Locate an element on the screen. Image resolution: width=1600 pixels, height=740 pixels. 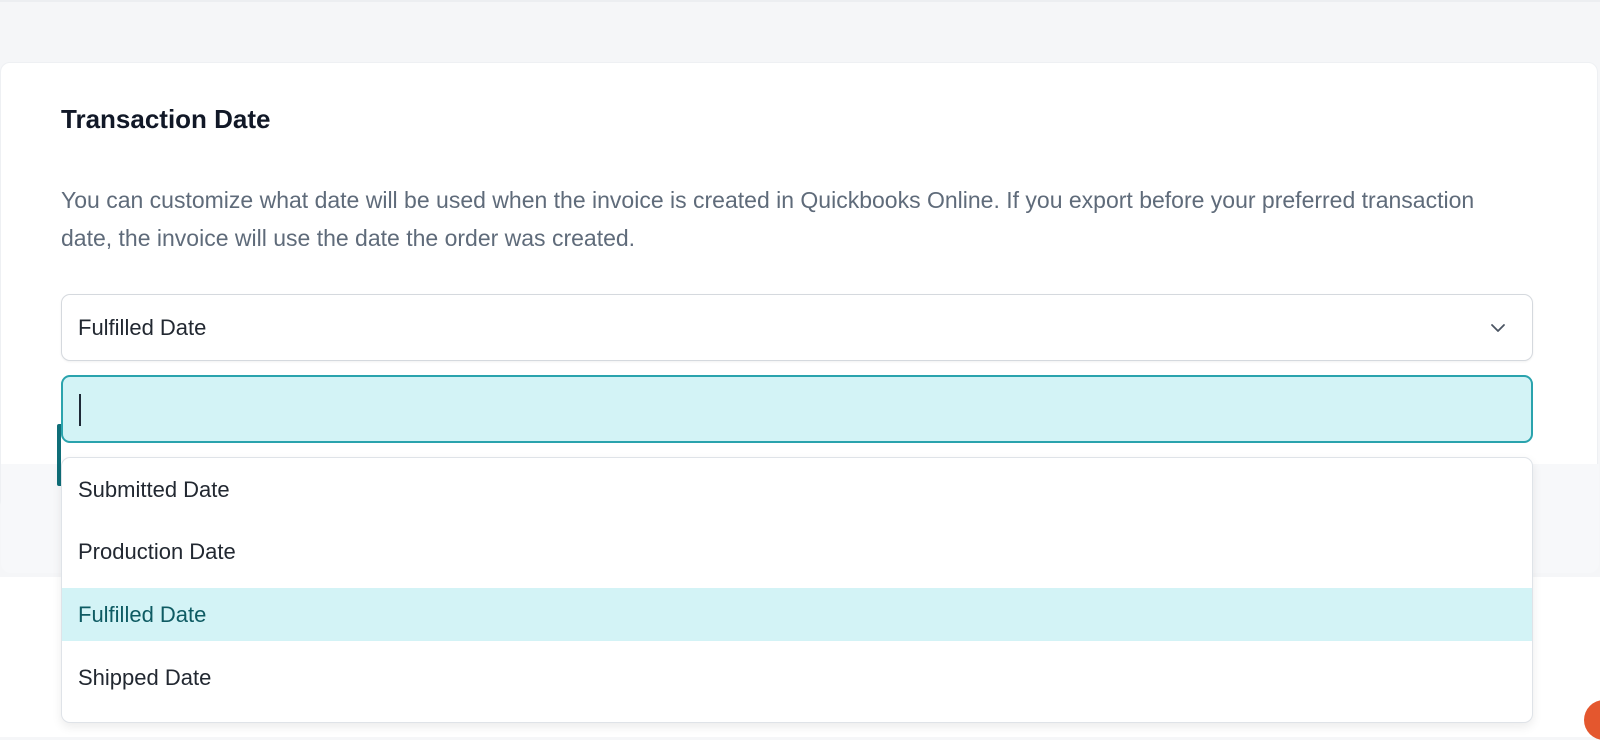
option-search-field is located at coordinates (797, 409).